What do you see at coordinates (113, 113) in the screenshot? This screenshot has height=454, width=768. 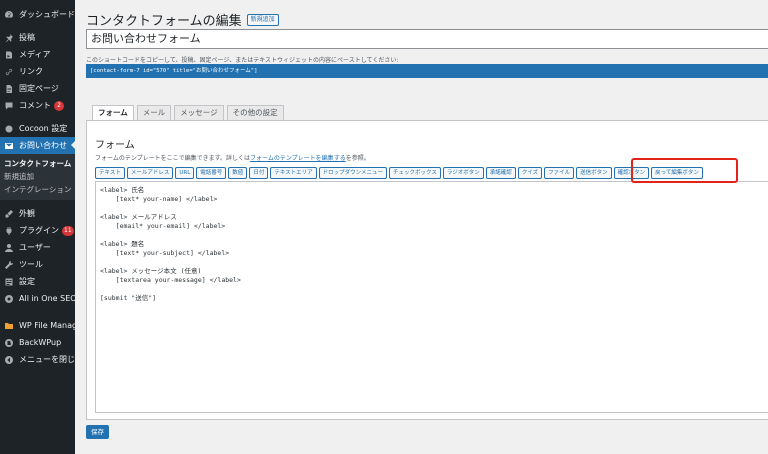 I see `tab-form: フォーム` at bounding box center [113, 113].